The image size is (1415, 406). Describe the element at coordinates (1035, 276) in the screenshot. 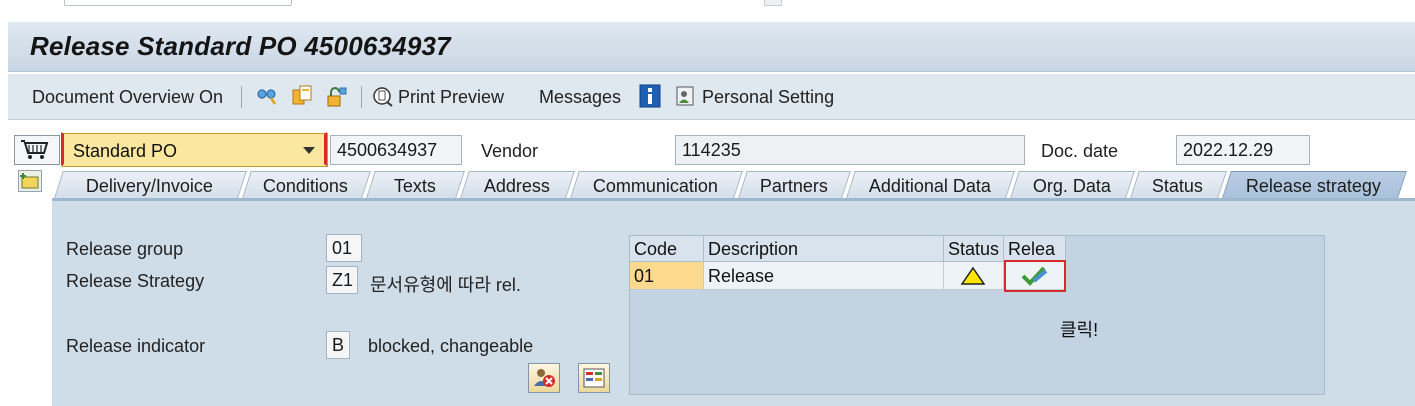

I see `highlight-box` at that location.